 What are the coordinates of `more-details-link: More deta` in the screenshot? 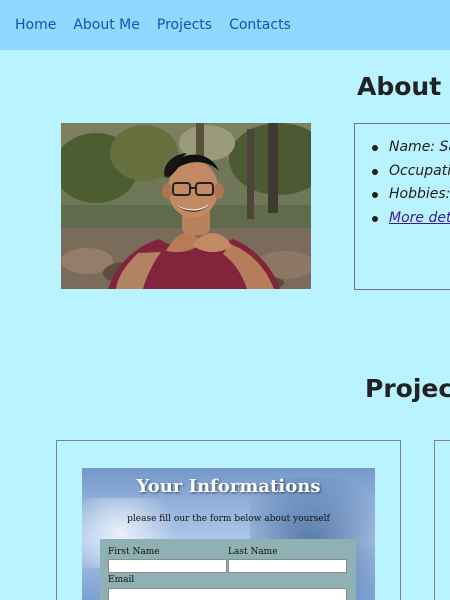 It's located at (419, 218).